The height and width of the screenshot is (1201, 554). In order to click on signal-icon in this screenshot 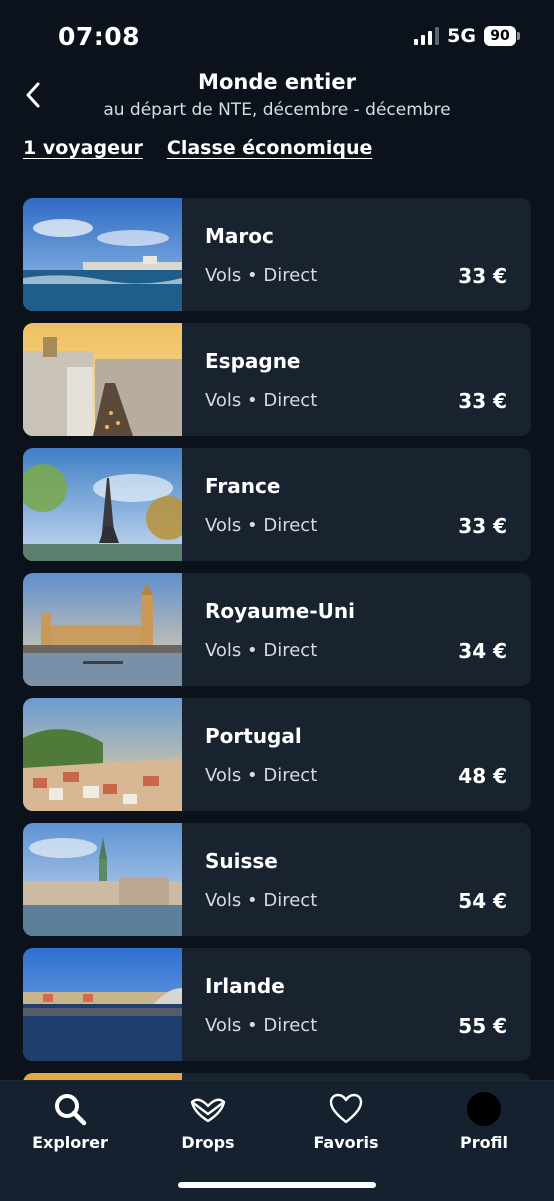, I will do `click(427, 36)`.